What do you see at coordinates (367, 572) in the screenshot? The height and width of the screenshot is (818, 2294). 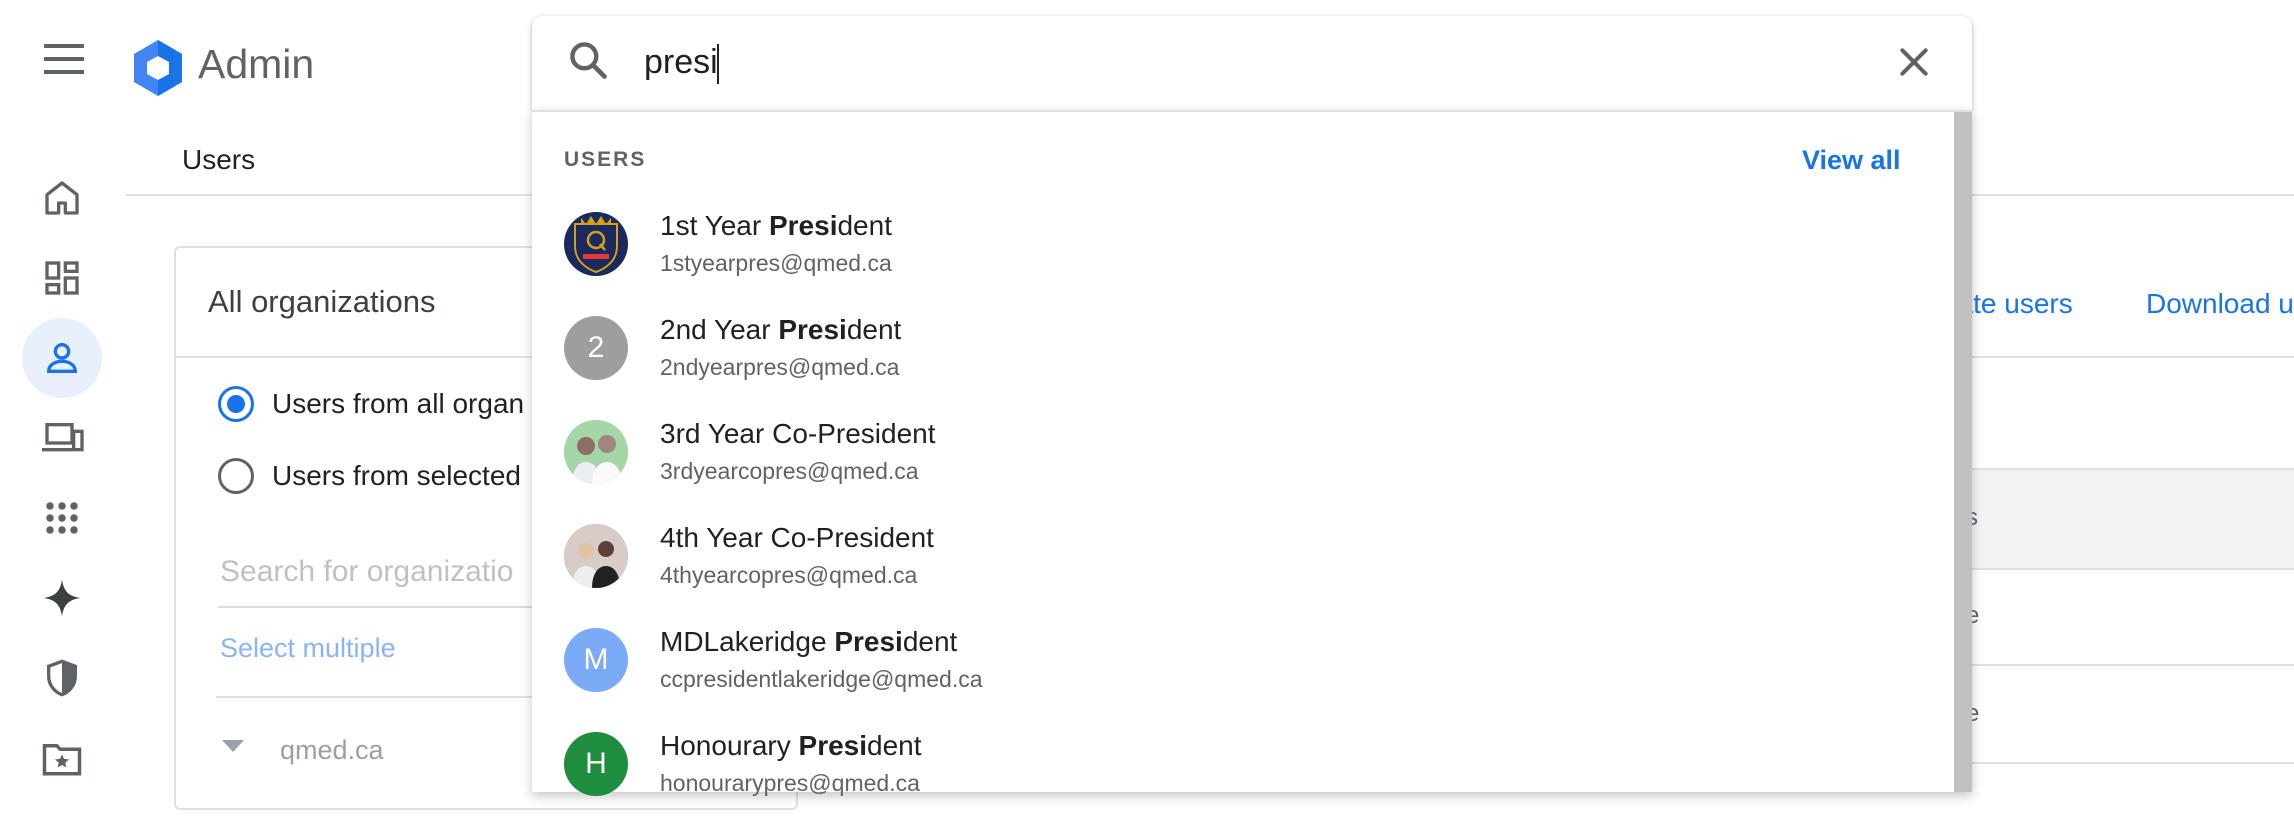 I see `org-search-input: Search for organizatio` at bounding box center [367, 572].